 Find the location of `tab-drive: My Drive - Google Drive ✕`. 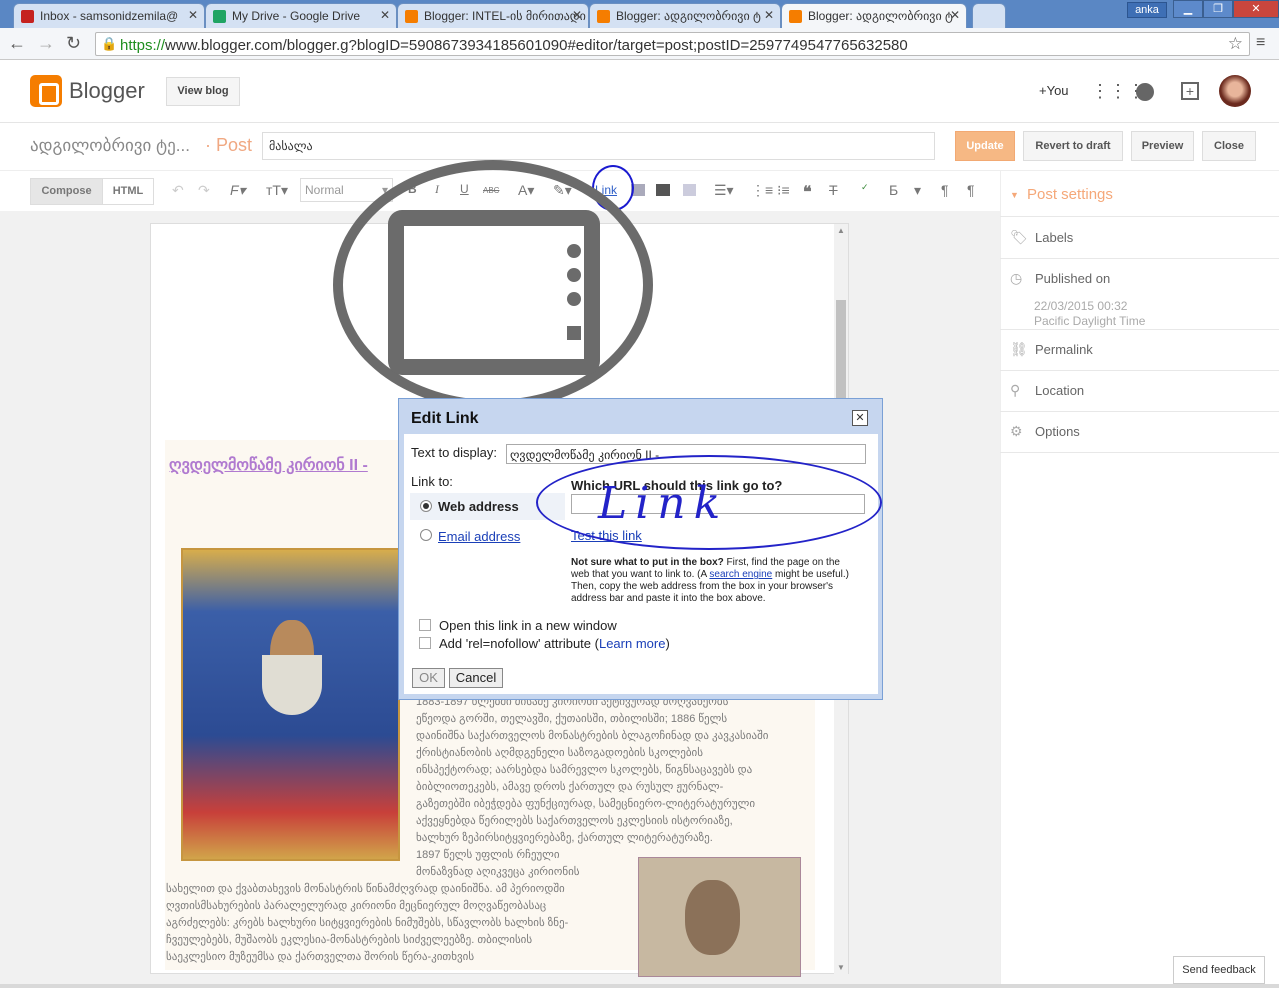

tab-drive: My Drive - Google Drive ✕ is located at coordinates (301, 15).